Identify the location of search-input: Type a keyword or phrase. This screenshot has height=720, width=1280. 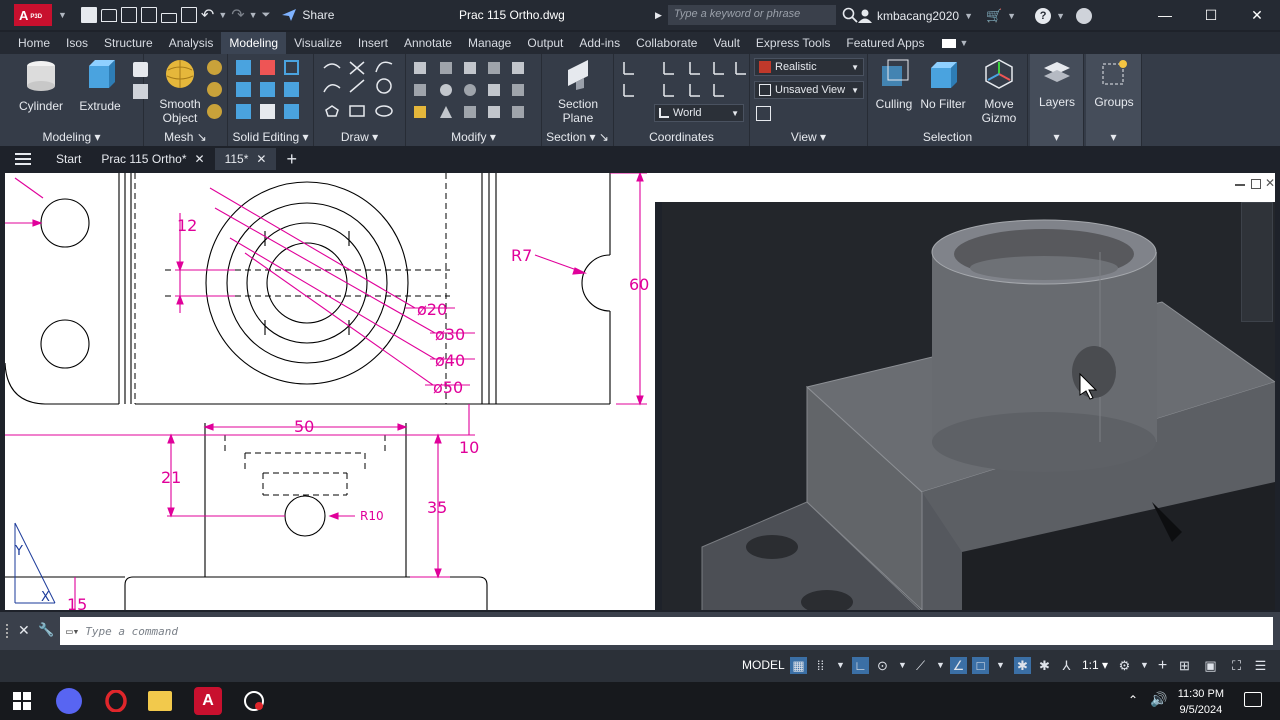
(751, 15).